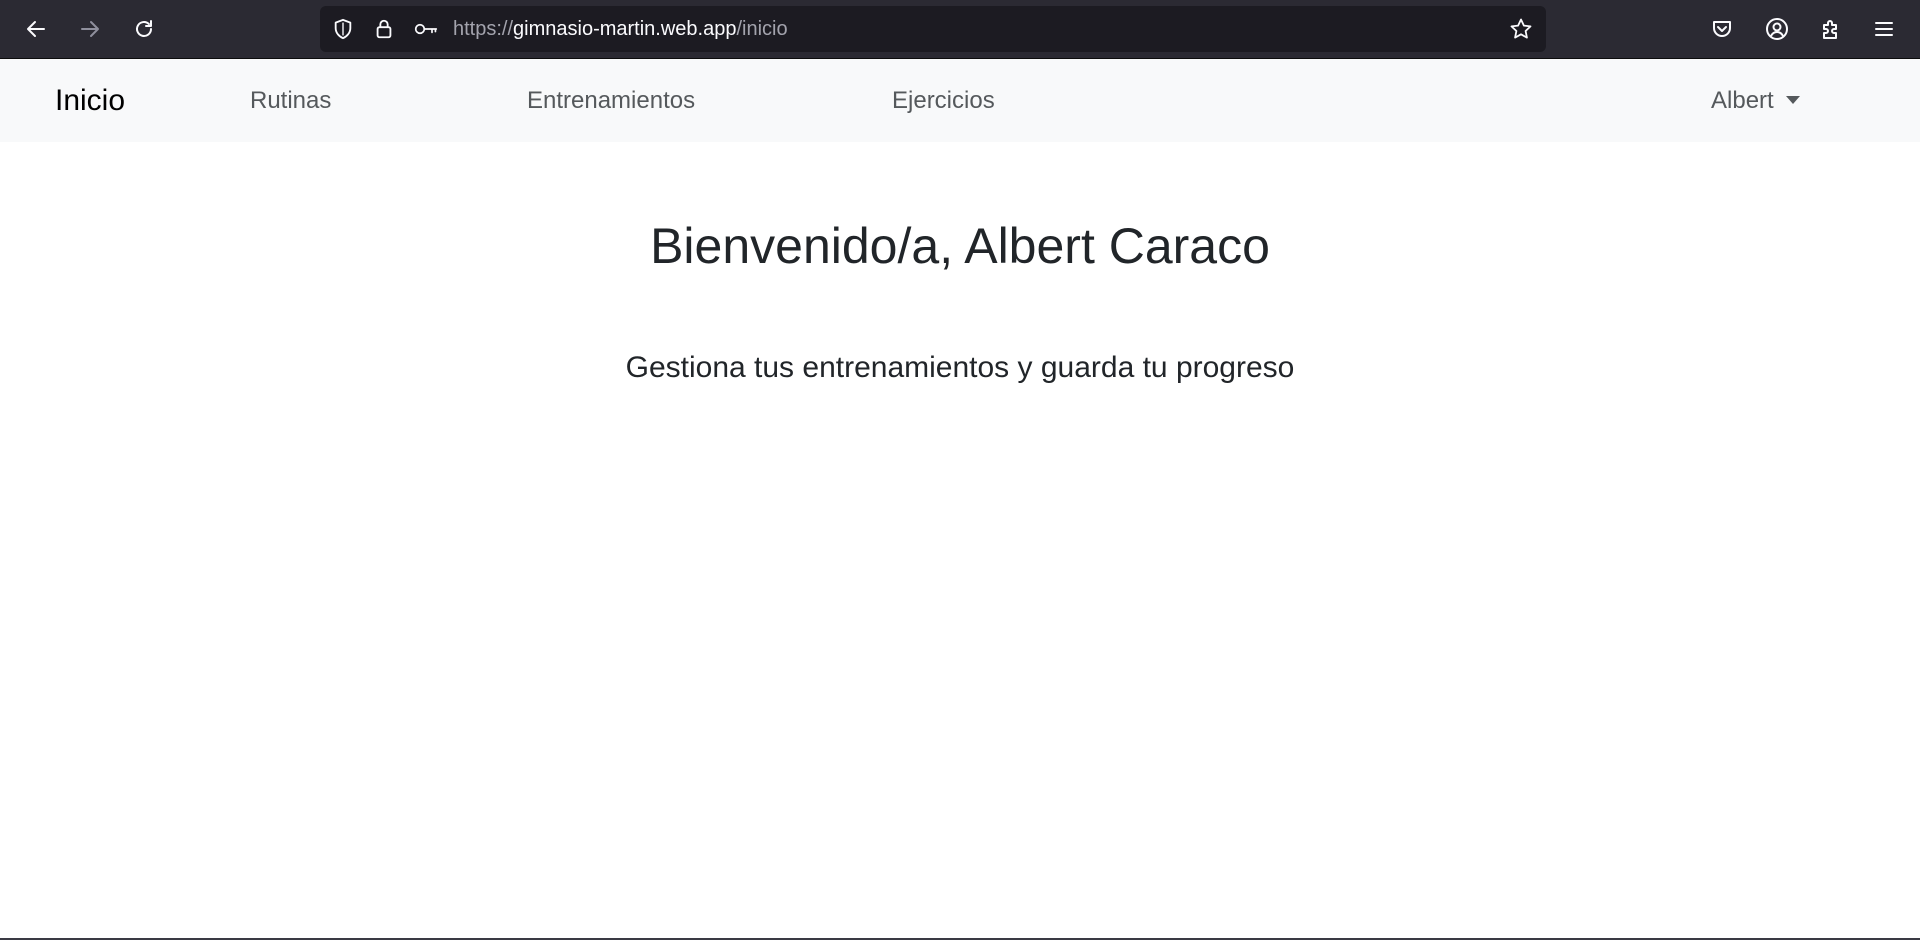 The width and height of the screenshot is (1920, 940). I want to click on nav-link-entrenamientos: Entrenamientos, so click(611, 100).